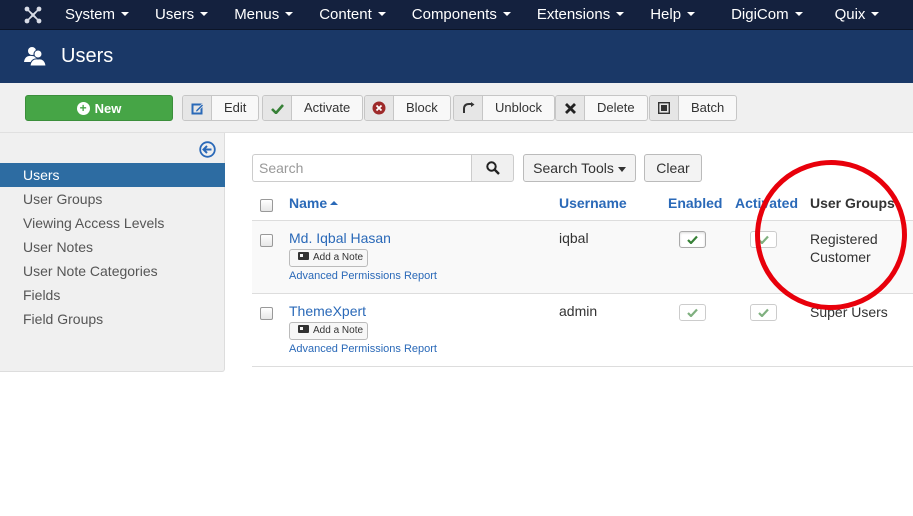  I want to click on delete-x-icon, so click(570, 108).